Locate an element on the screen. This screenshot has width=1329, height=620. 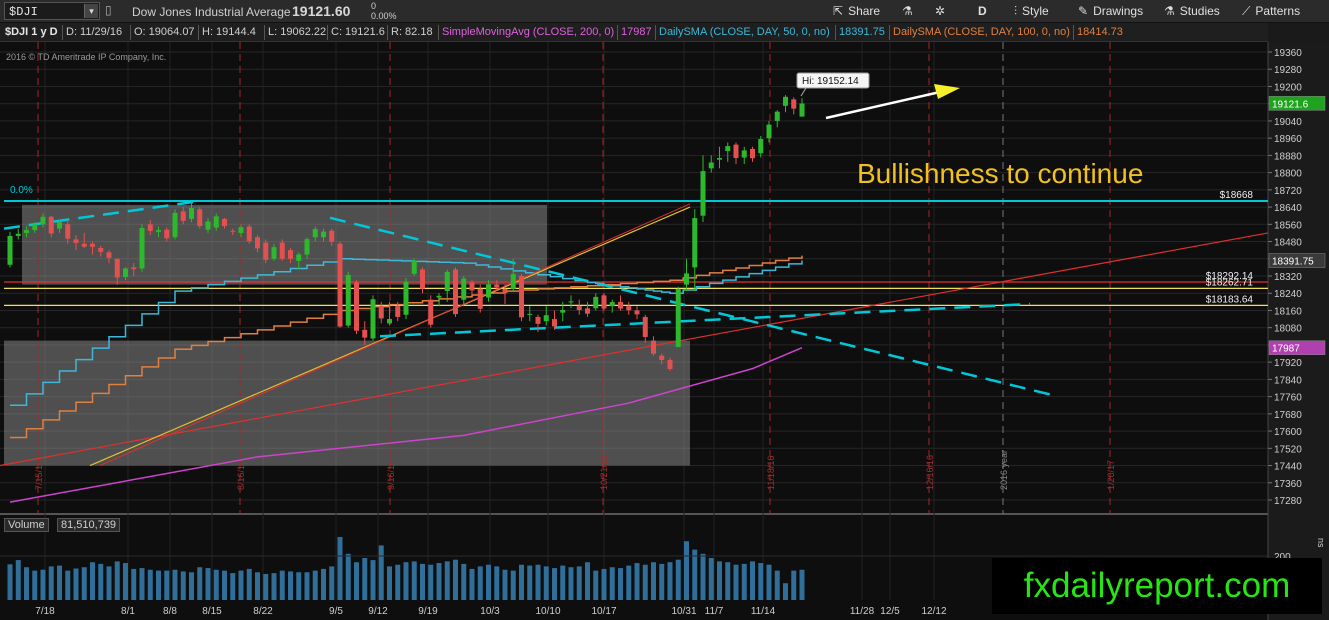
y-tick-label: 18480 is located at coordinates (1288, 243).